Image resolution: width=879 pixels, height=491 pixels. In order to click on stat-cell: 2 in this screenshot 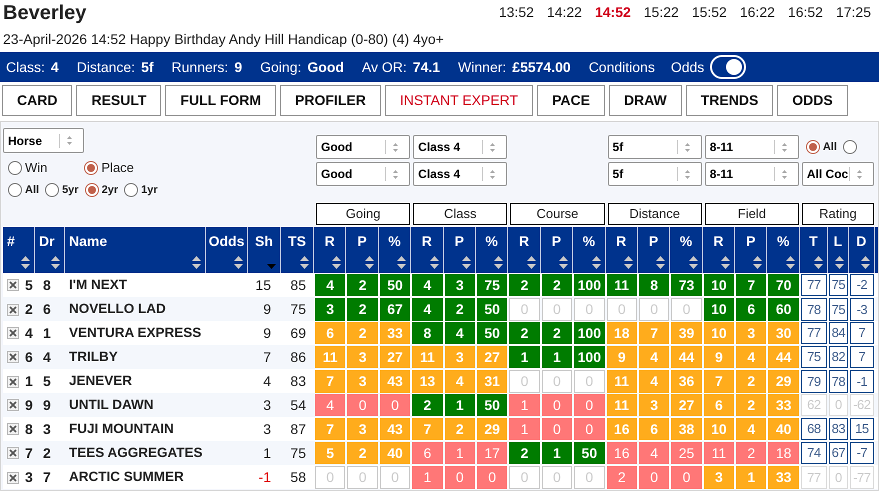, I will do `click(362, 333)`.